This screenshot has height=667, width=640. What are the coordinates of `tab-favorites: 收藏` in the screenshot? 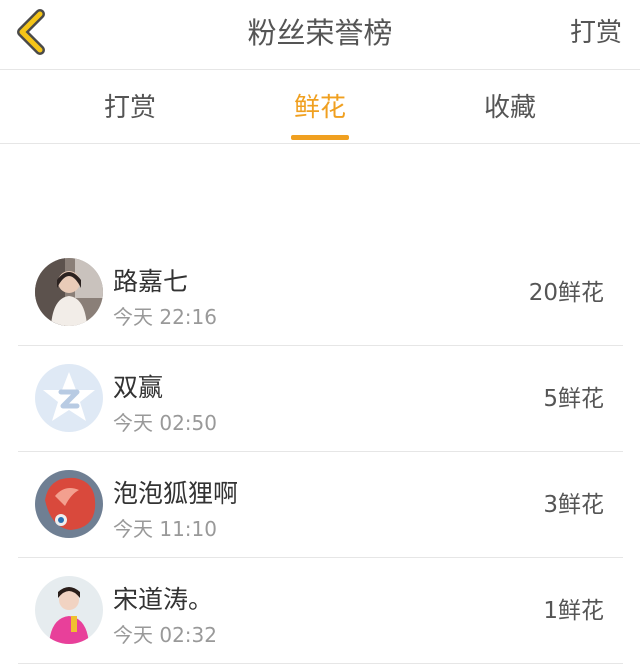 It's located at (510, 107).